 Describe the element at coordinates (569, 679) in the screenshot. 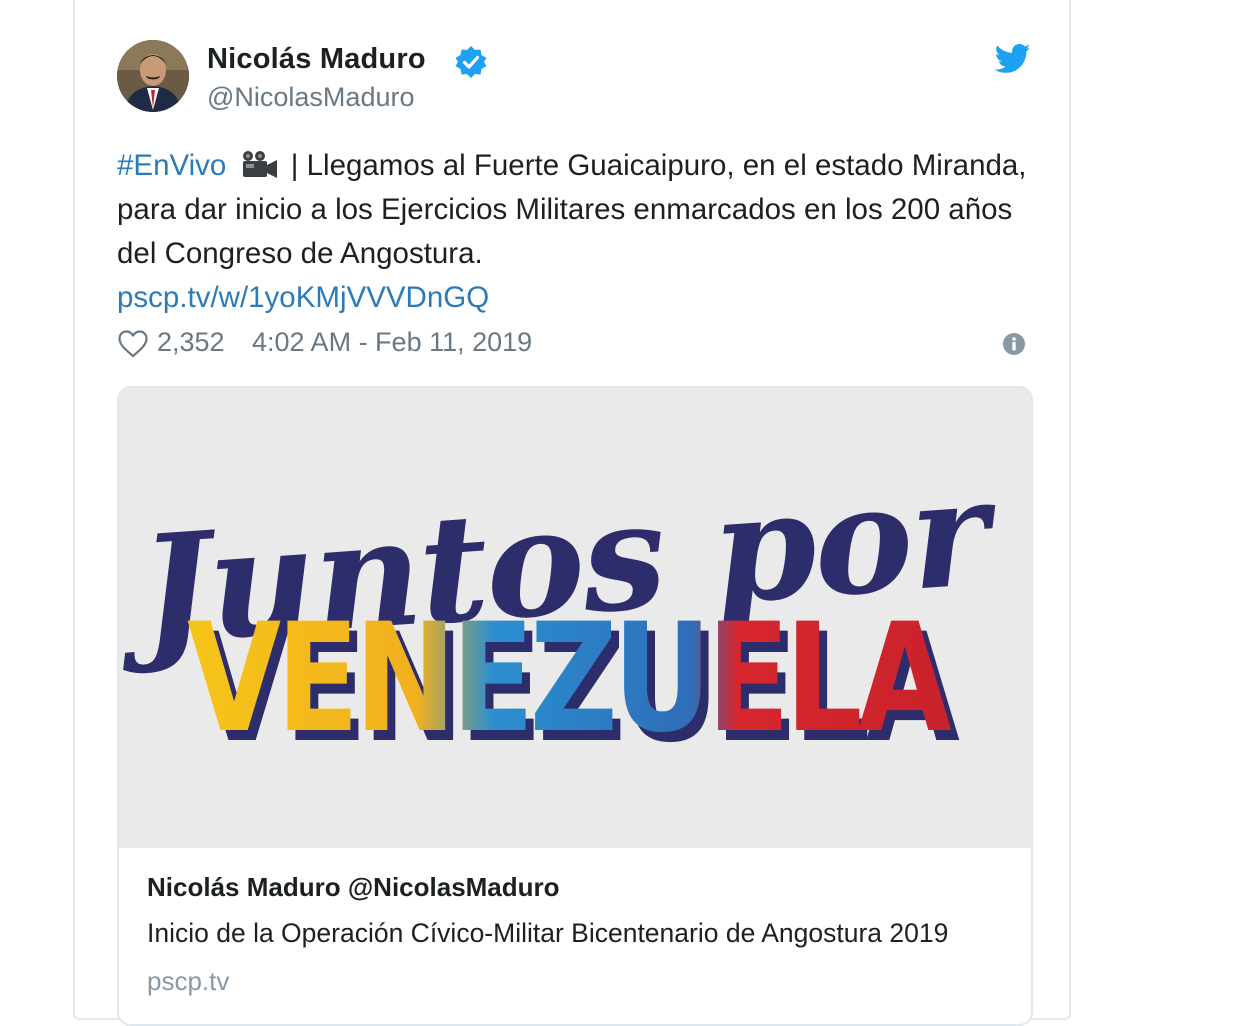

I see `card-image-bold-text: VENEZUELA` at that location.